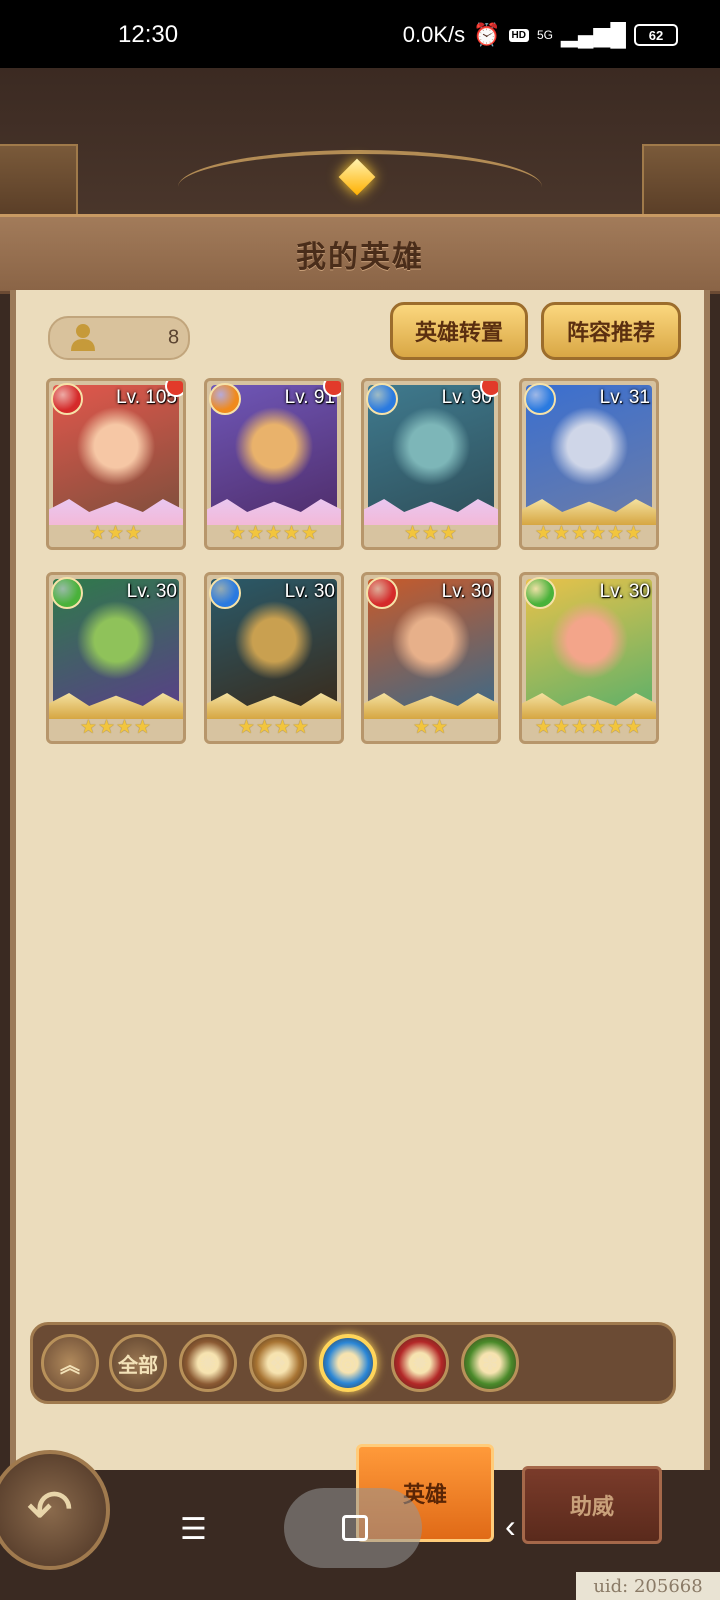 The image size is (720, 1600). What do you see at coordinates (510, 1526) in the screenshot?
I see `nav-back-icon: ‹` at bounding box center [510, 1526].